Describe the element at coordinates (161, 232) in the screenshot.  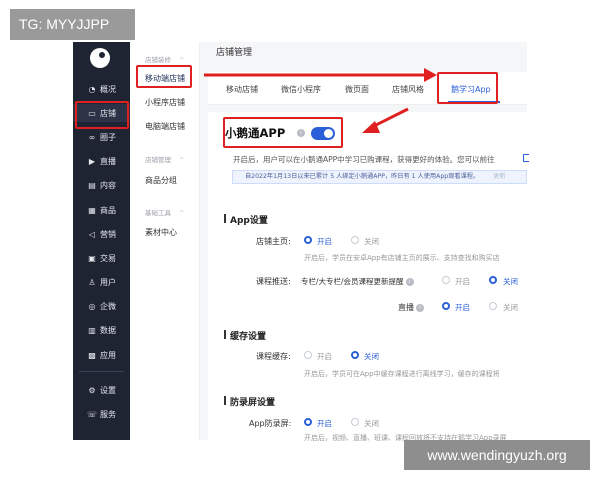
I see `sub-item-material: 素材中心` at that location.